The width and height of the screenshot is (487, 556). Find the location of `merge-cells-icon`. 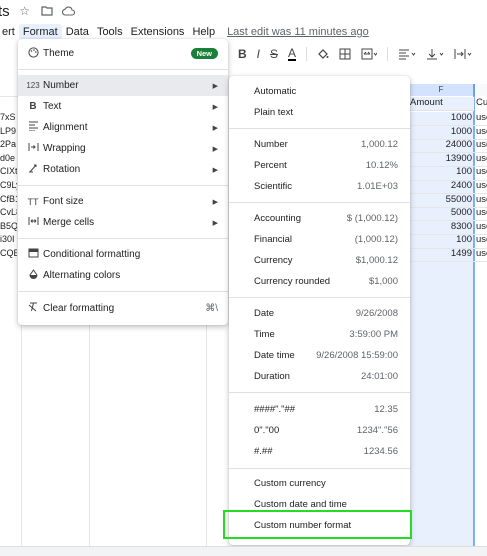

merge-cells-icon is located at coordinates (369, 54).